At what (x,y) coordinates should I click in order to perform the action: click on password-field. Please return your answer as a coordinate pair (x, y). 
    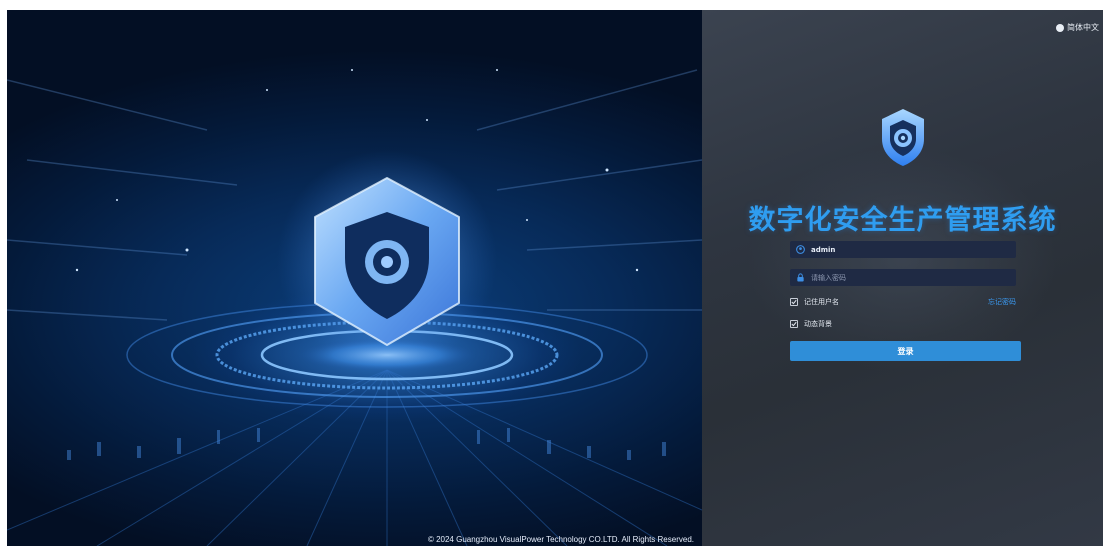
    Looking at the image, I should click on (903, 277).